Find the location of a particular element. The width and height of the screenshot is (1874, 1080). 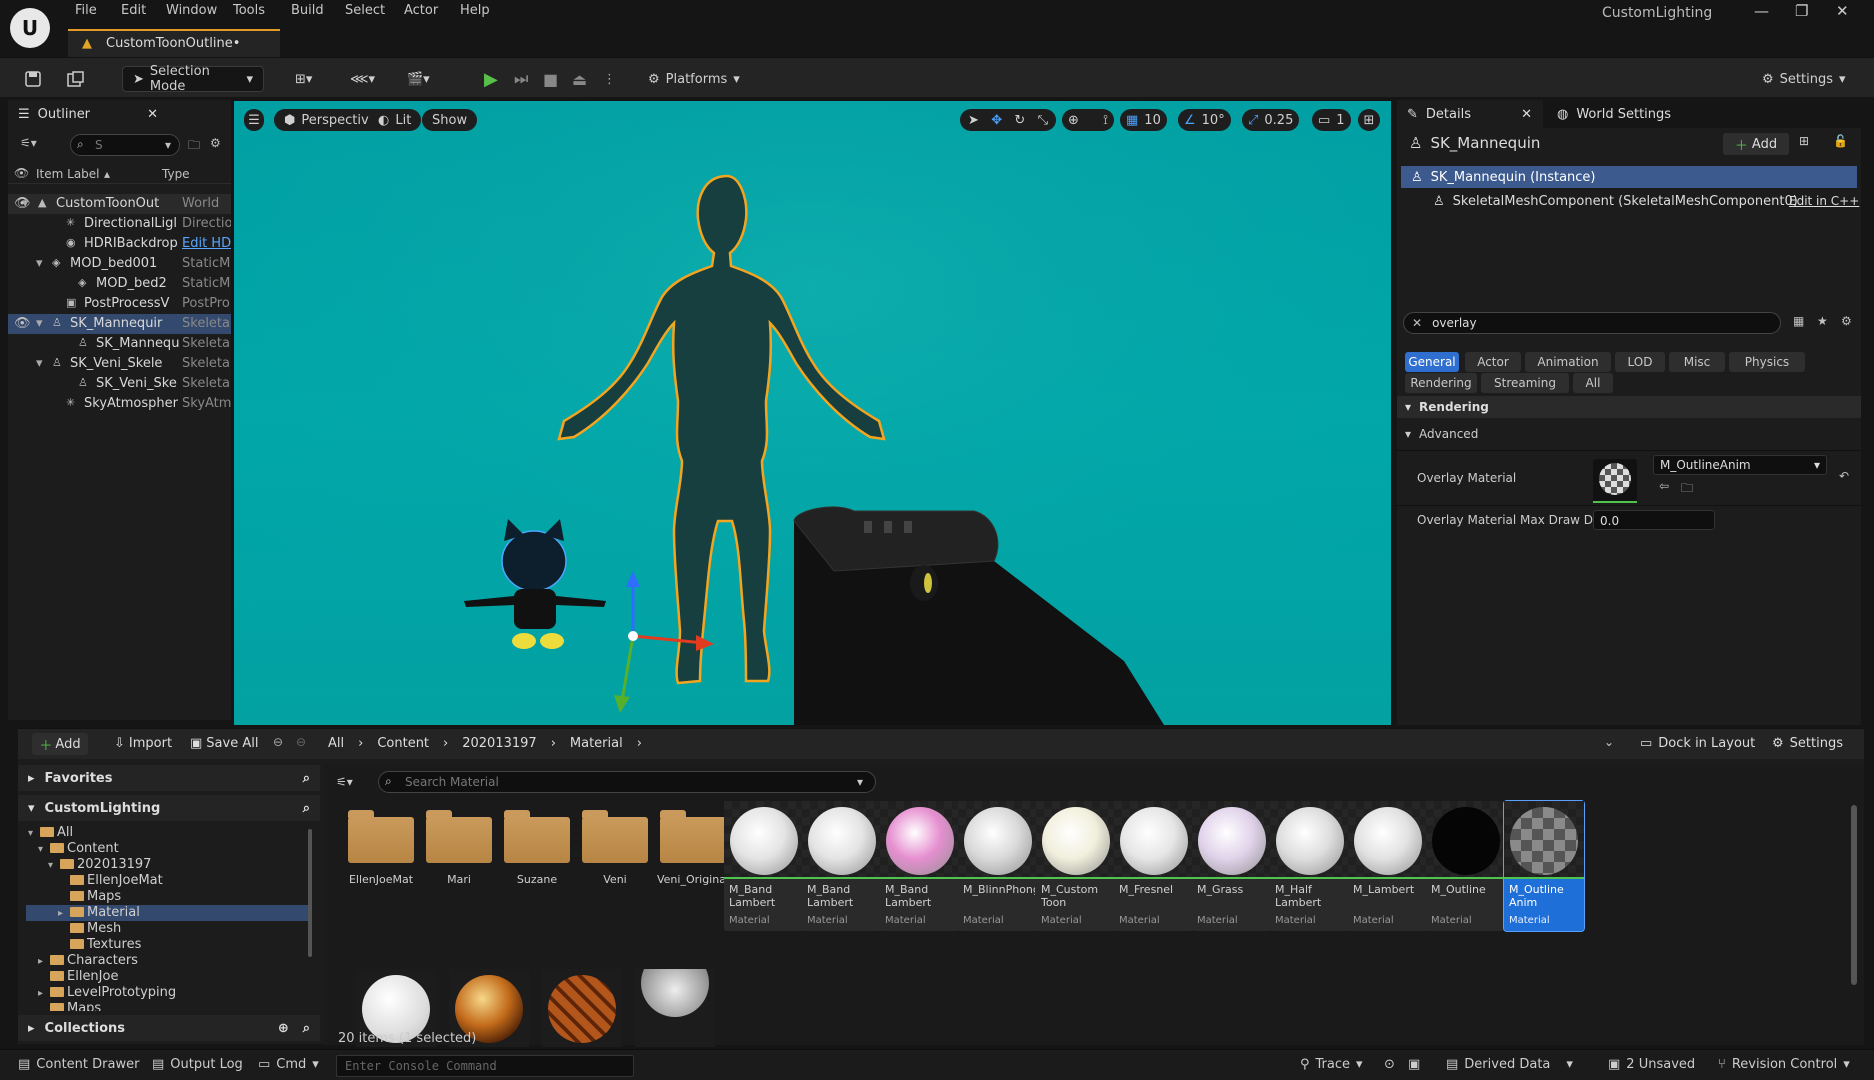

show-button: Show is located at coordinates (450, 120).